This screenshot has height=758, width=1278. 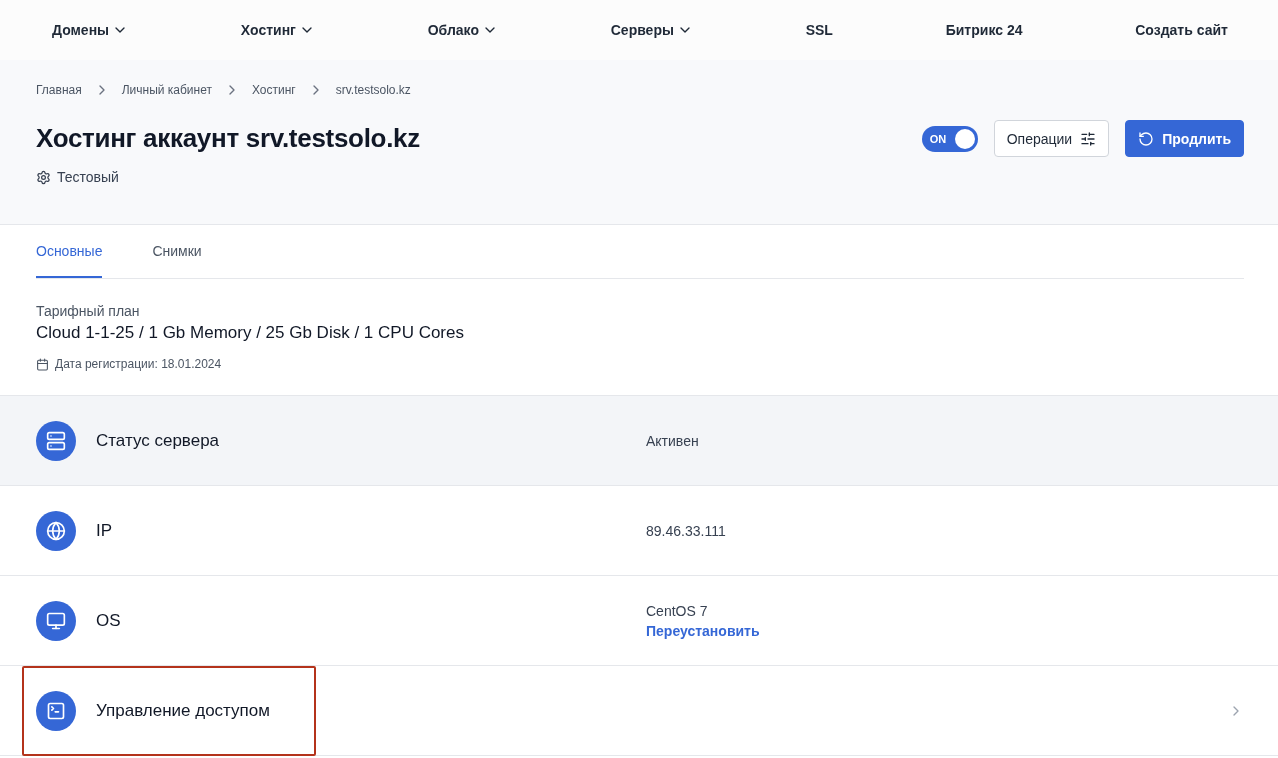 What do you see at coordinates (90, 30) in the screenshot?
I see `nav-link: Домены` at bounding box center [90, 30].